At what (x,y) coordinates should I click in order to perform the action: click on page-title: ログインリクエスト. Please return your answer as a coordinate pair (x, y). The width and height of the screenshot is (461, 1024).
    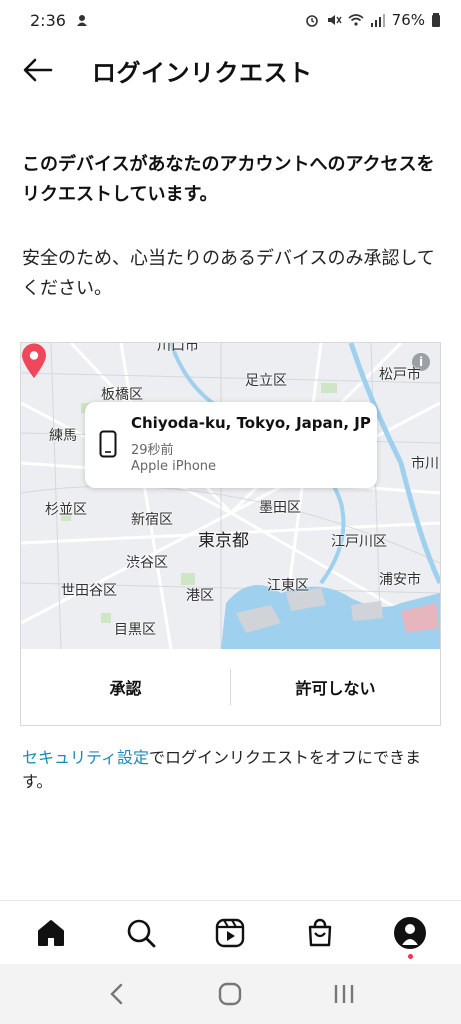
    Looking at the image, I should click on (202, 72).